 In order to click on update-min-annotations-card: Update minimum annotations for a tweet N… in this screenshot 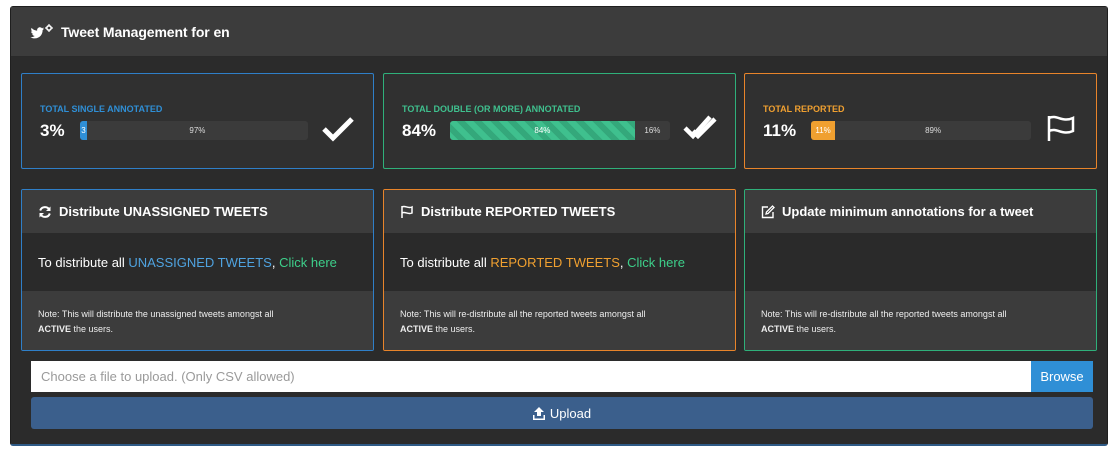, I will do `click(920, 270)`.